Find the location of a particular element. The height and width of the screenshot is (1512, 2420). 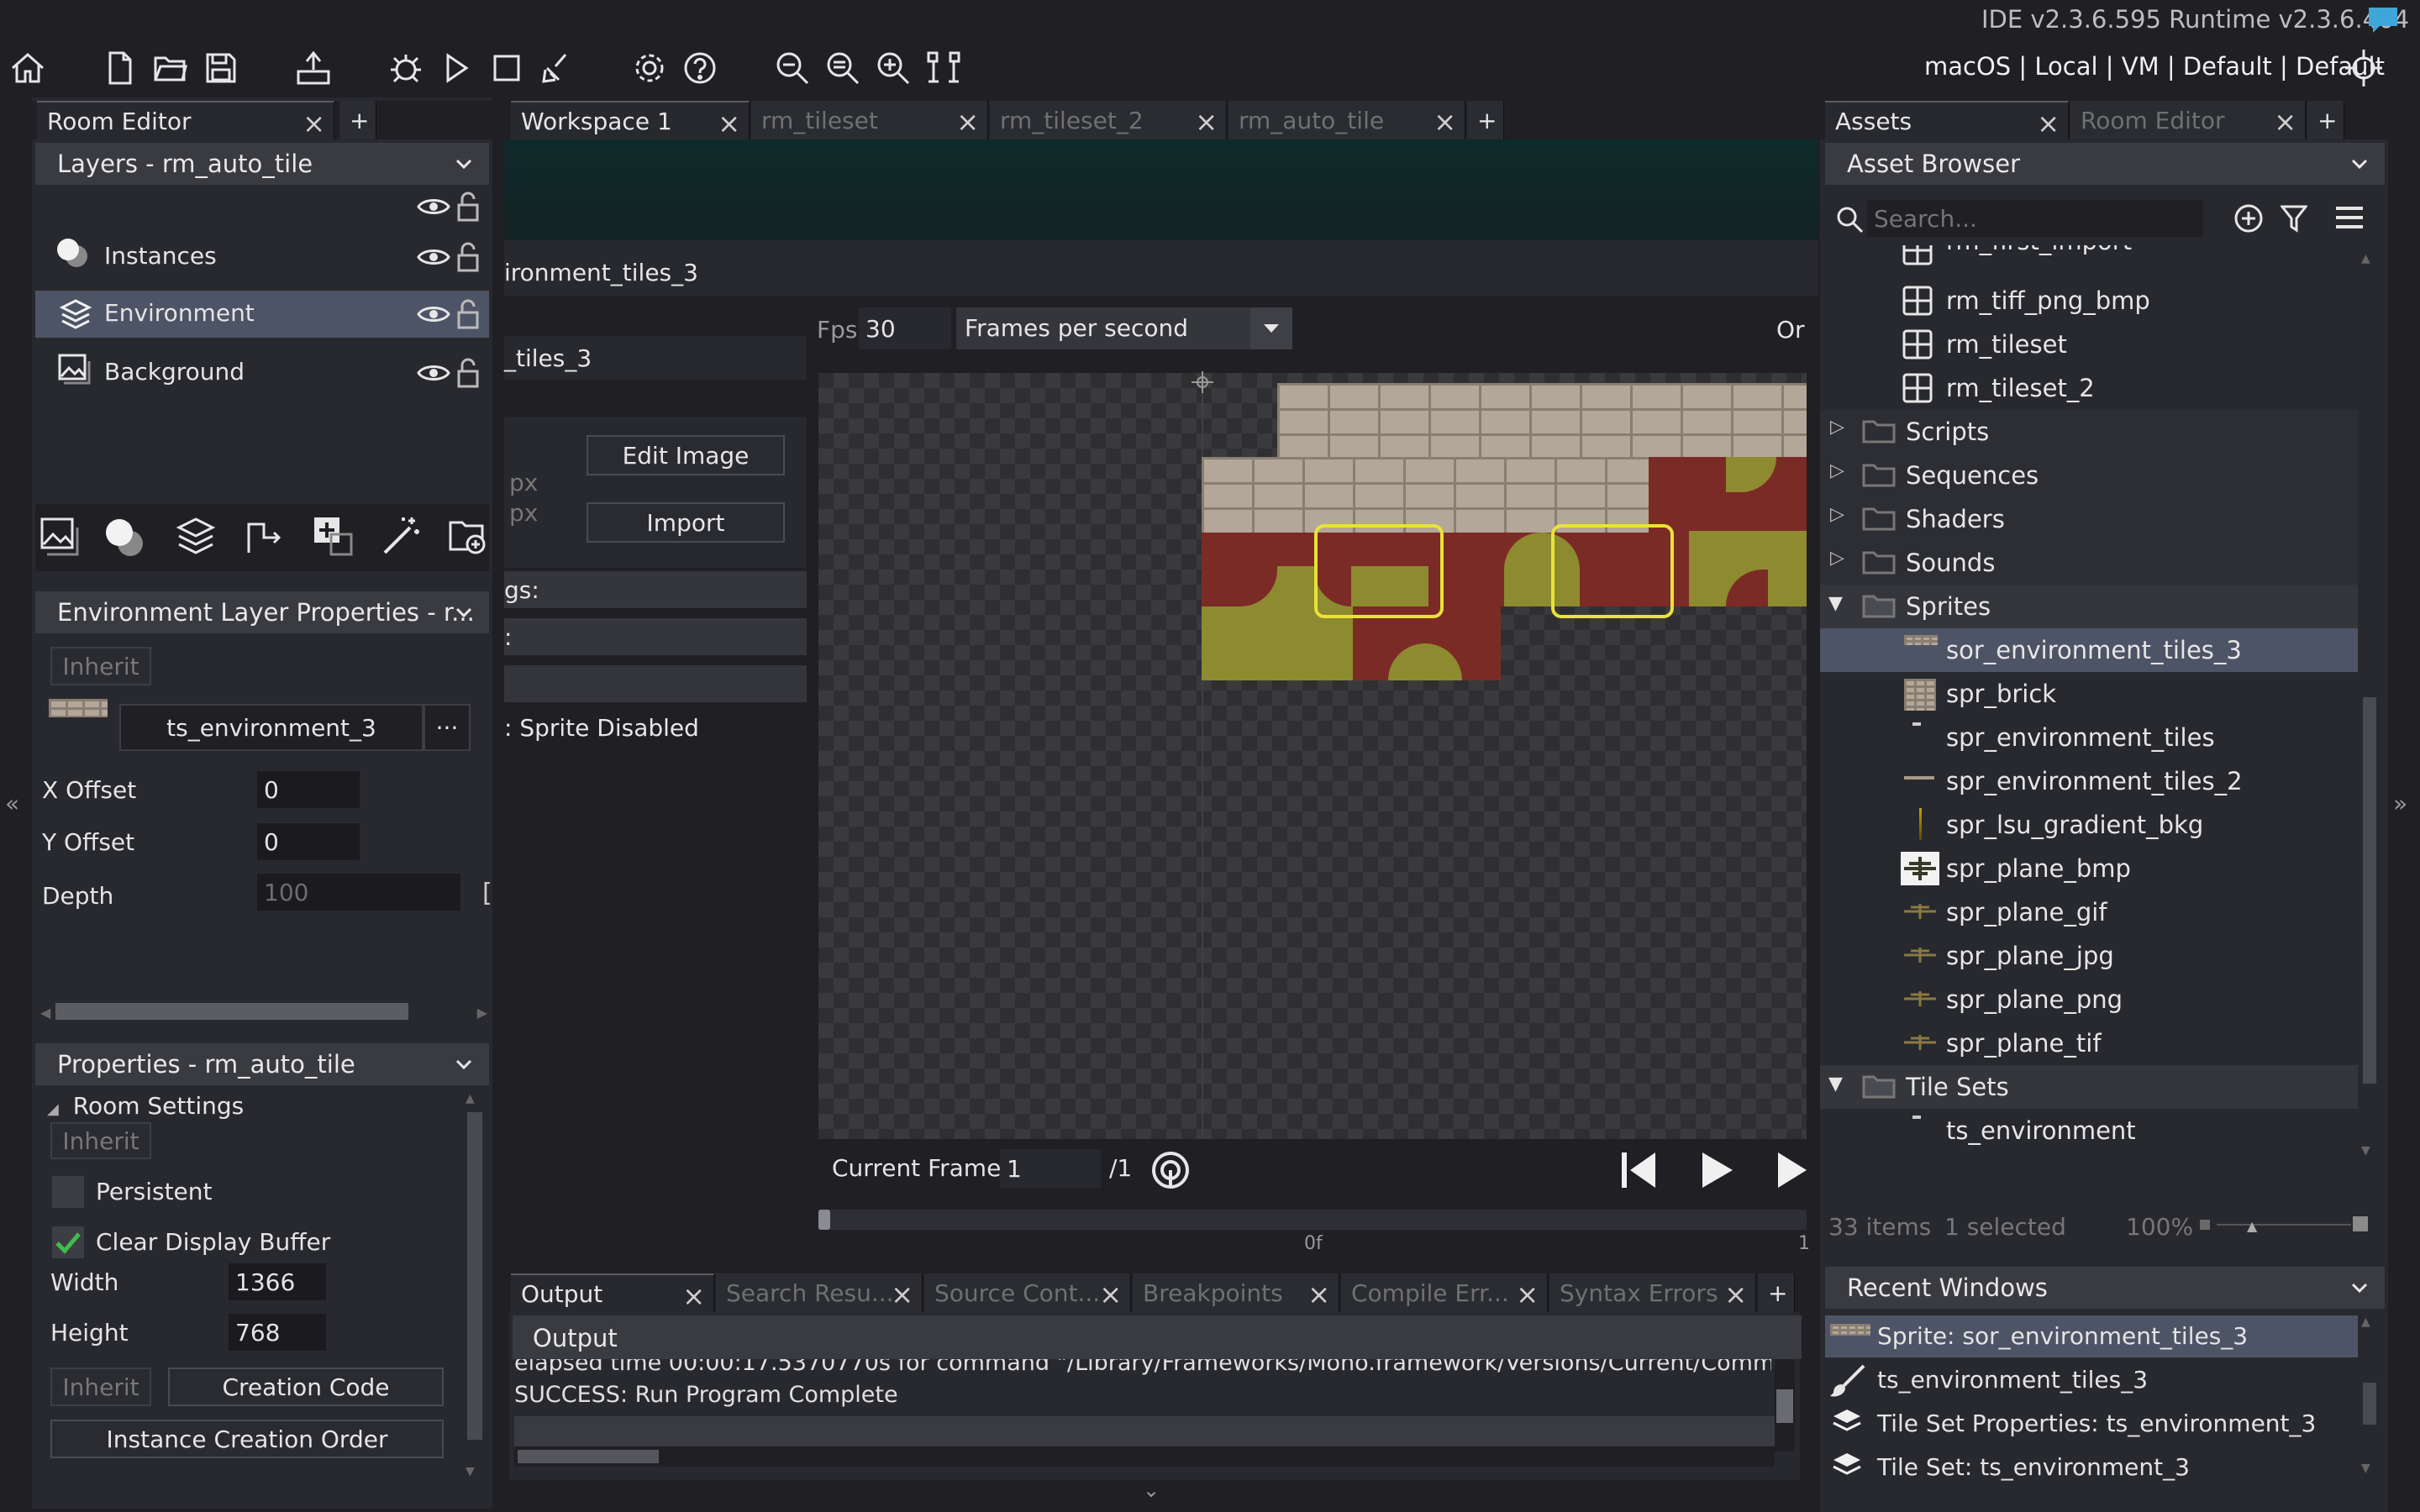

env-props-scrollbar: ◀ ▶ is located at coordinates (264, 1010).